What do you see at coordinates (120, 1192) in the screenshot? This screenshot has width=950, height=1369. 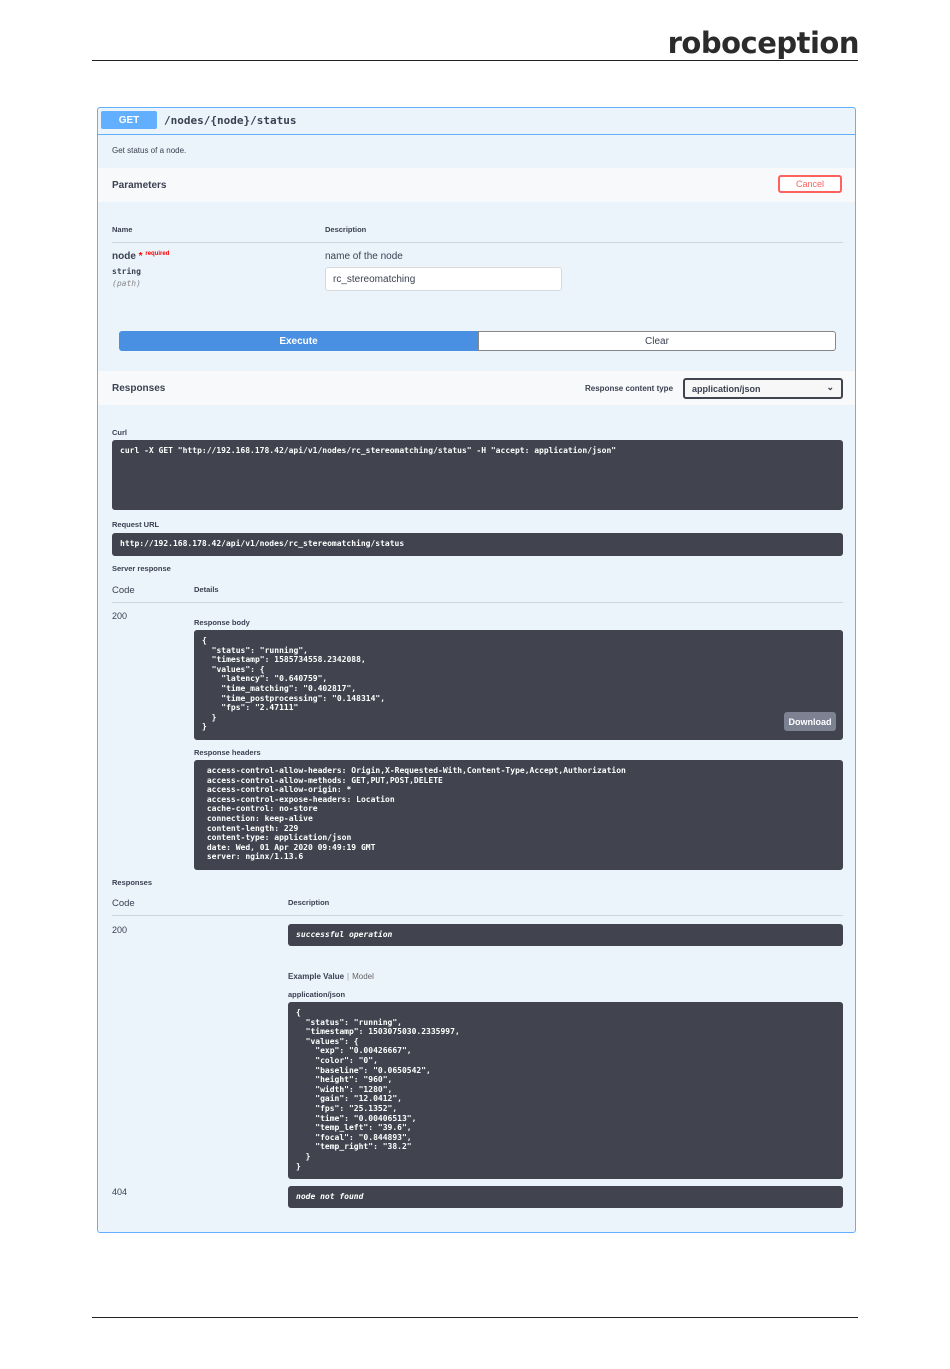 I see `response-404-code: 404` at bounding box center [120, 1192].